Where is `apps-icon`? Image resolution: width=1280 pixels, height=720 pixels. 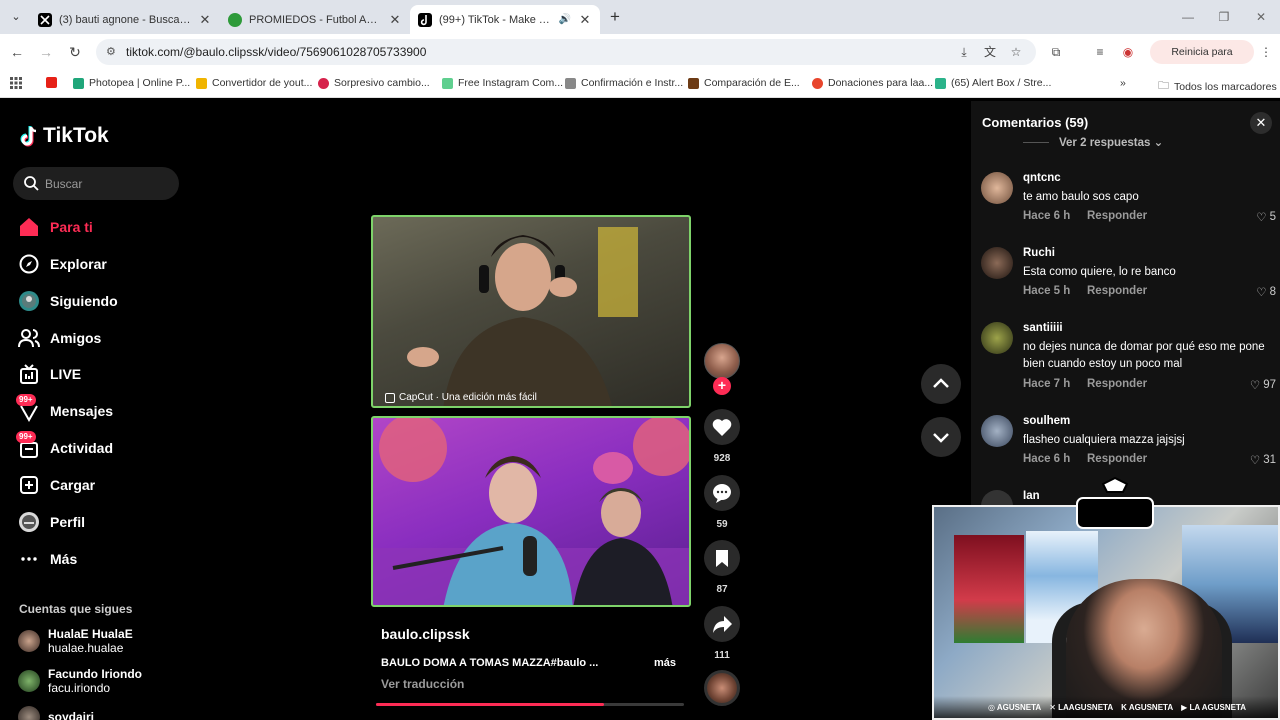
apps-icon is located at coordinates (16, 83).